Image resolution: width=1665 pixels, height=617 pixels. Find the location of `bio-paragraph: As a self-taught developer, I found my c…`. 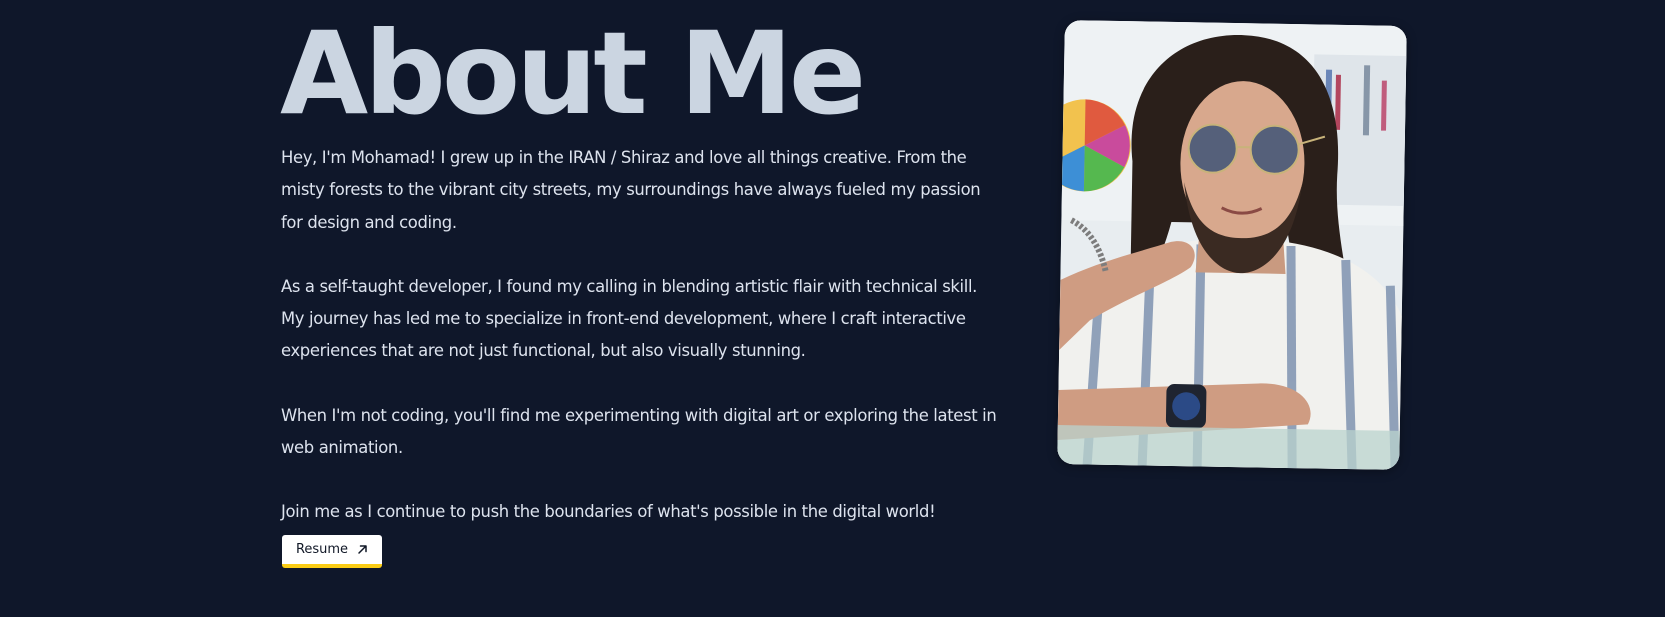

bio-paragraph: As a self-taught developer, I found my c… is located at coordinates (629, 318).